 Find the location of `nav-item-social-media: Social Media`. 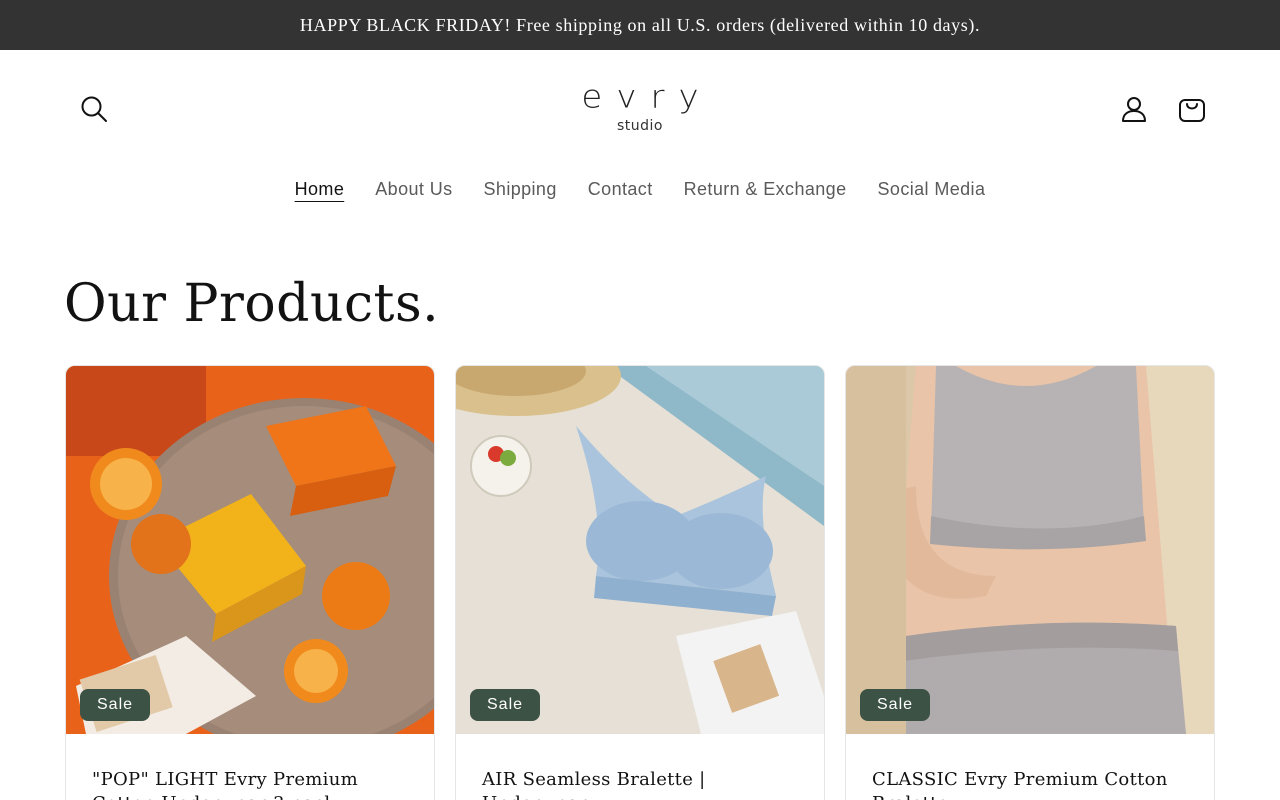

nav-item-social-media: Social Media is located at coordinates (931, 189).